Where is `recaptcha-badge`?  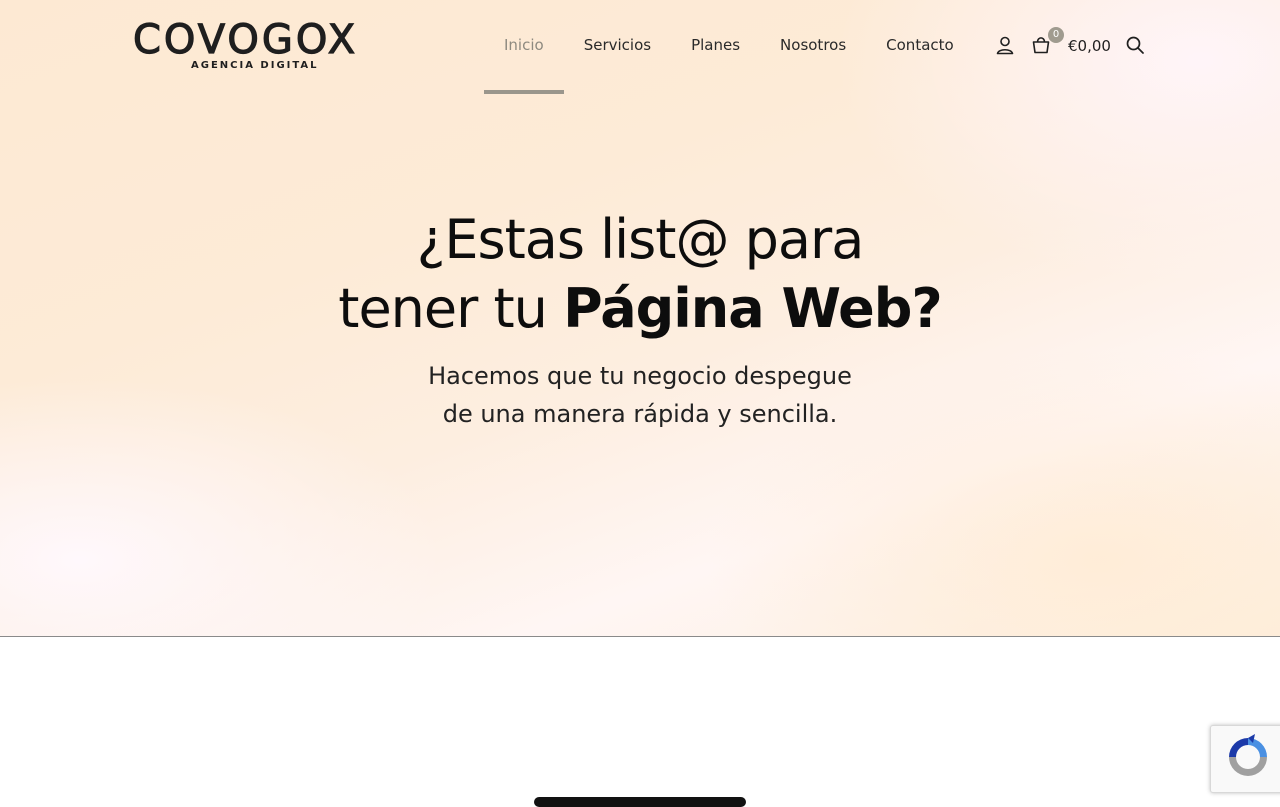
recaptcha-badge is located at coordinates (1245, 759).